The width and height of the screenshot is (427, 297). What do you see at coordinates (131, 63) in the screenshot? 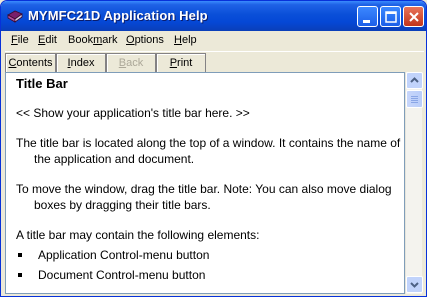
I see `back-button: Back` at bounding box center [131, 63].